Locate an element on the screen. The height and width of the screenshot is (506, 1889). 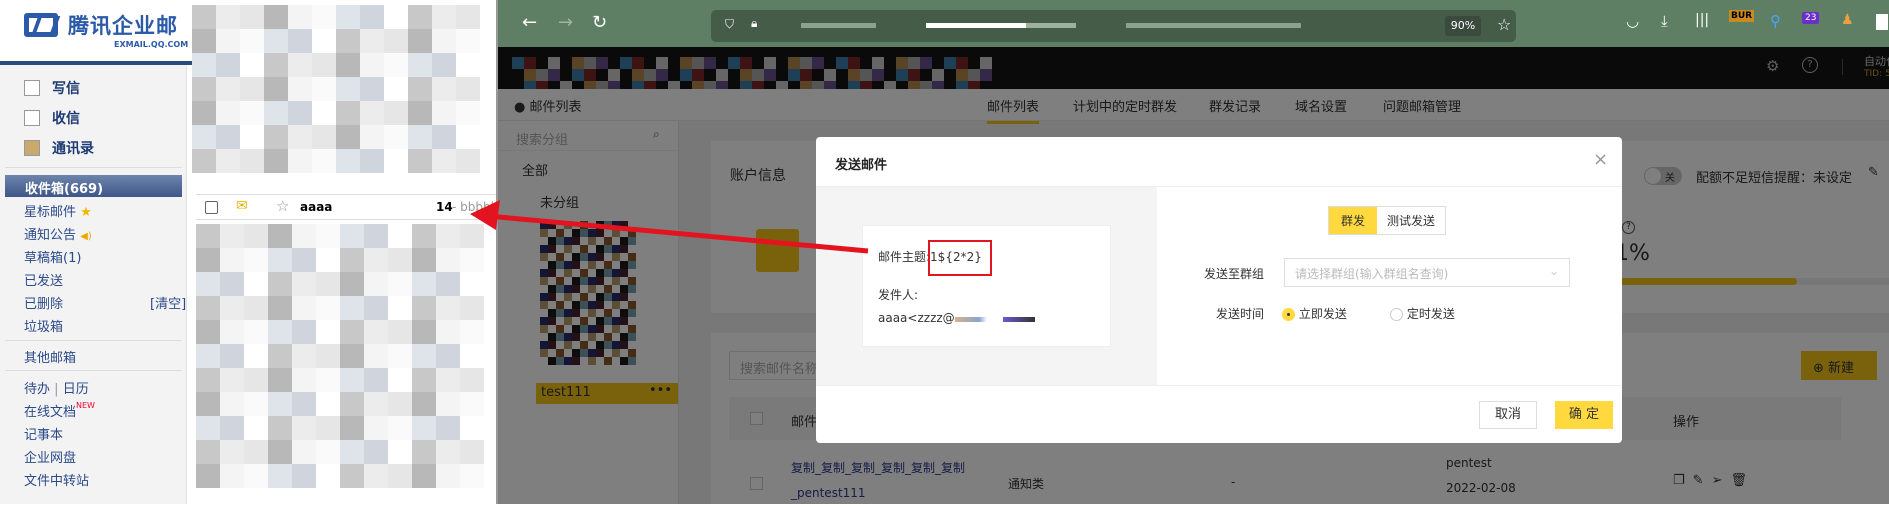
dialog-header: 发送邮件 × is located at coordinates (1219, 162).